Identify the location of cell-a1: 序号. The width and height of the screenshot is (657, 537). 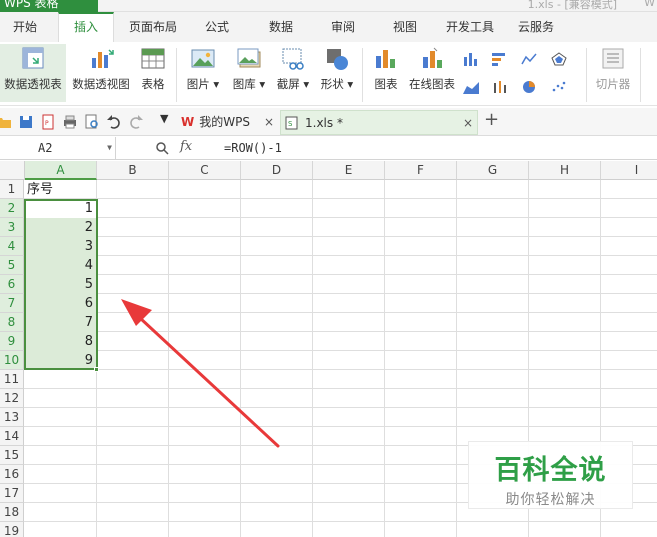
(61, 189).